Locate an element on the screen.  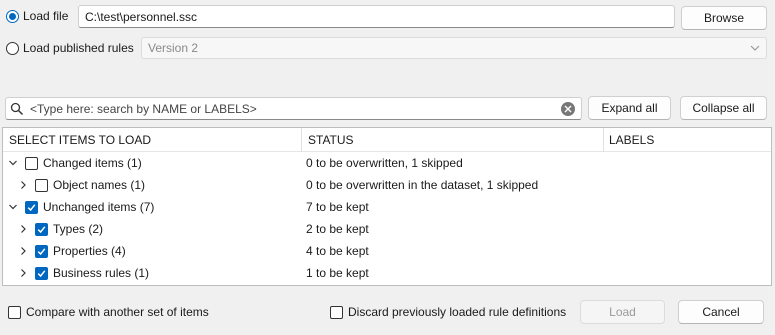
file-path-value: C:\test\personnel.ssc is located at coordinates (141, 16).